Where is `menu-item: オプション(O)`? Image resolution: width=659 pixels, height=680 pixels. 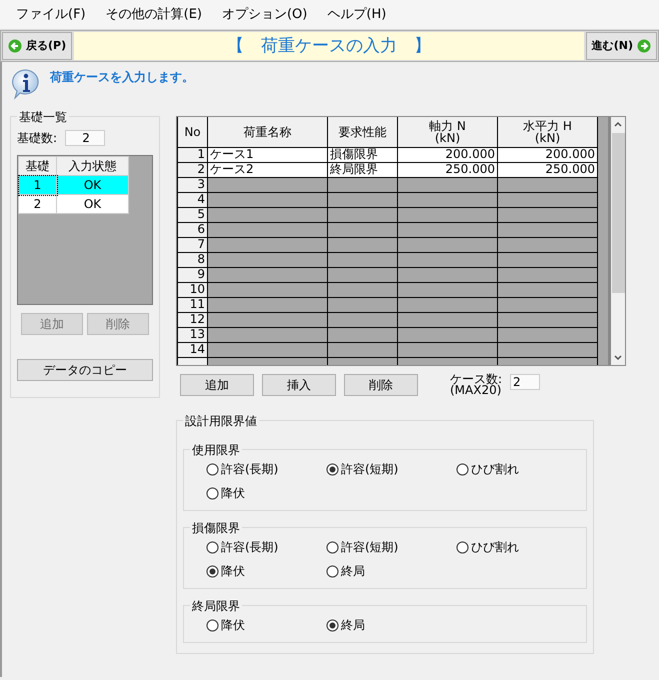
menu-item: オプション(O) is located at coordinates (265, 14).